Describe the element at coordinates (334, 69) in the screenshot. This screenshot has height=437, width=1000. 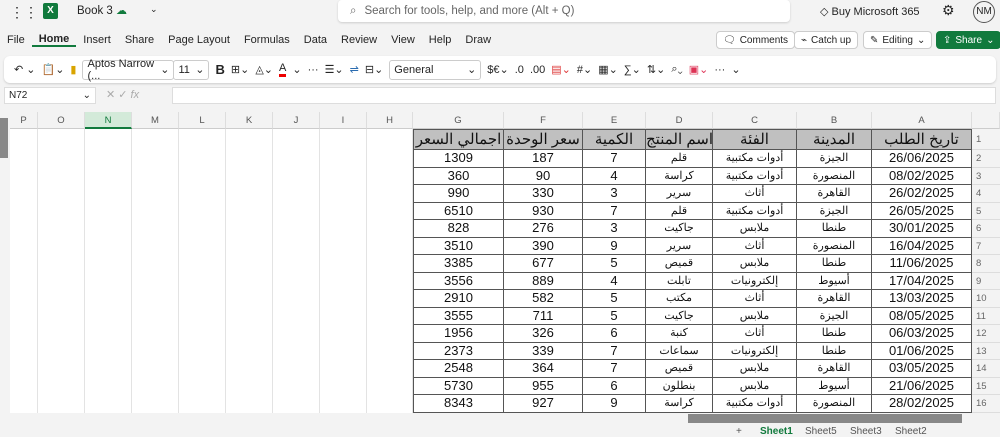
I see `align-icon: ☰⌄` at that location.